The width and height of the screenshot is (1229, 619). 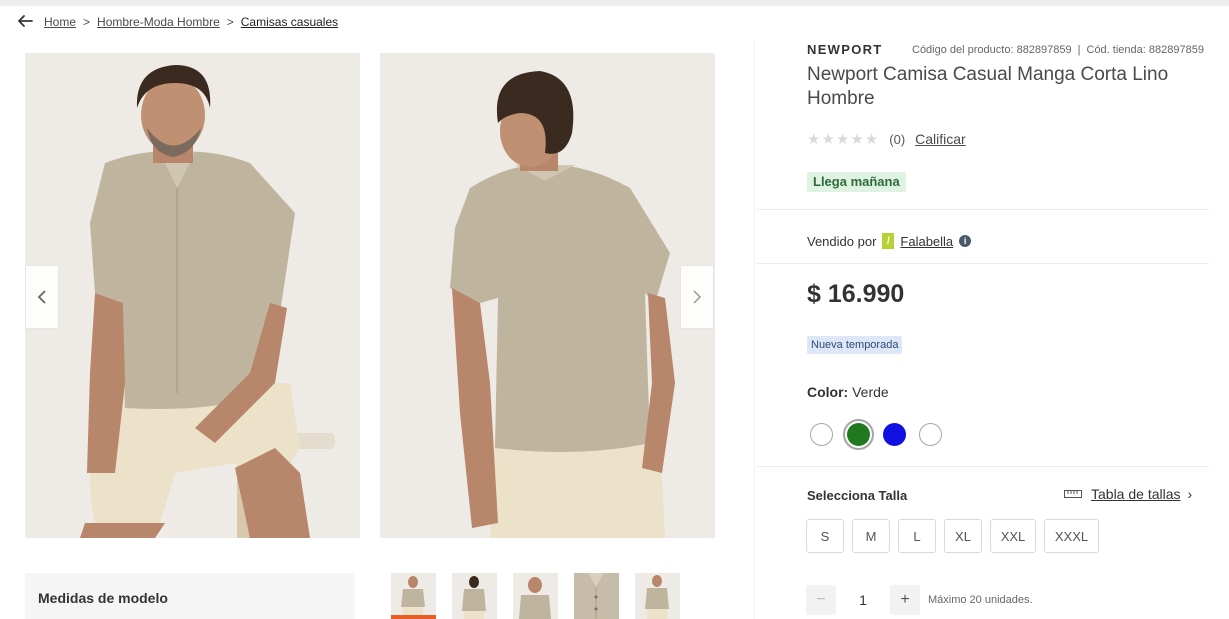 I want to click on model-measures-label: Medidas de modelo, so click(x=103, y=598).